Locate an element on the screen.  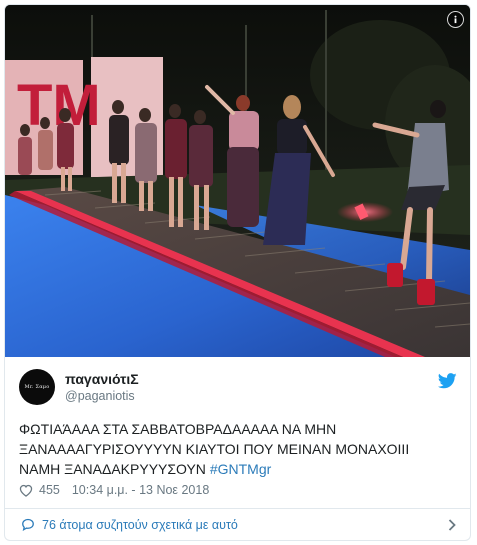
speech-bubble-icon is located at coordinates (28, 524).